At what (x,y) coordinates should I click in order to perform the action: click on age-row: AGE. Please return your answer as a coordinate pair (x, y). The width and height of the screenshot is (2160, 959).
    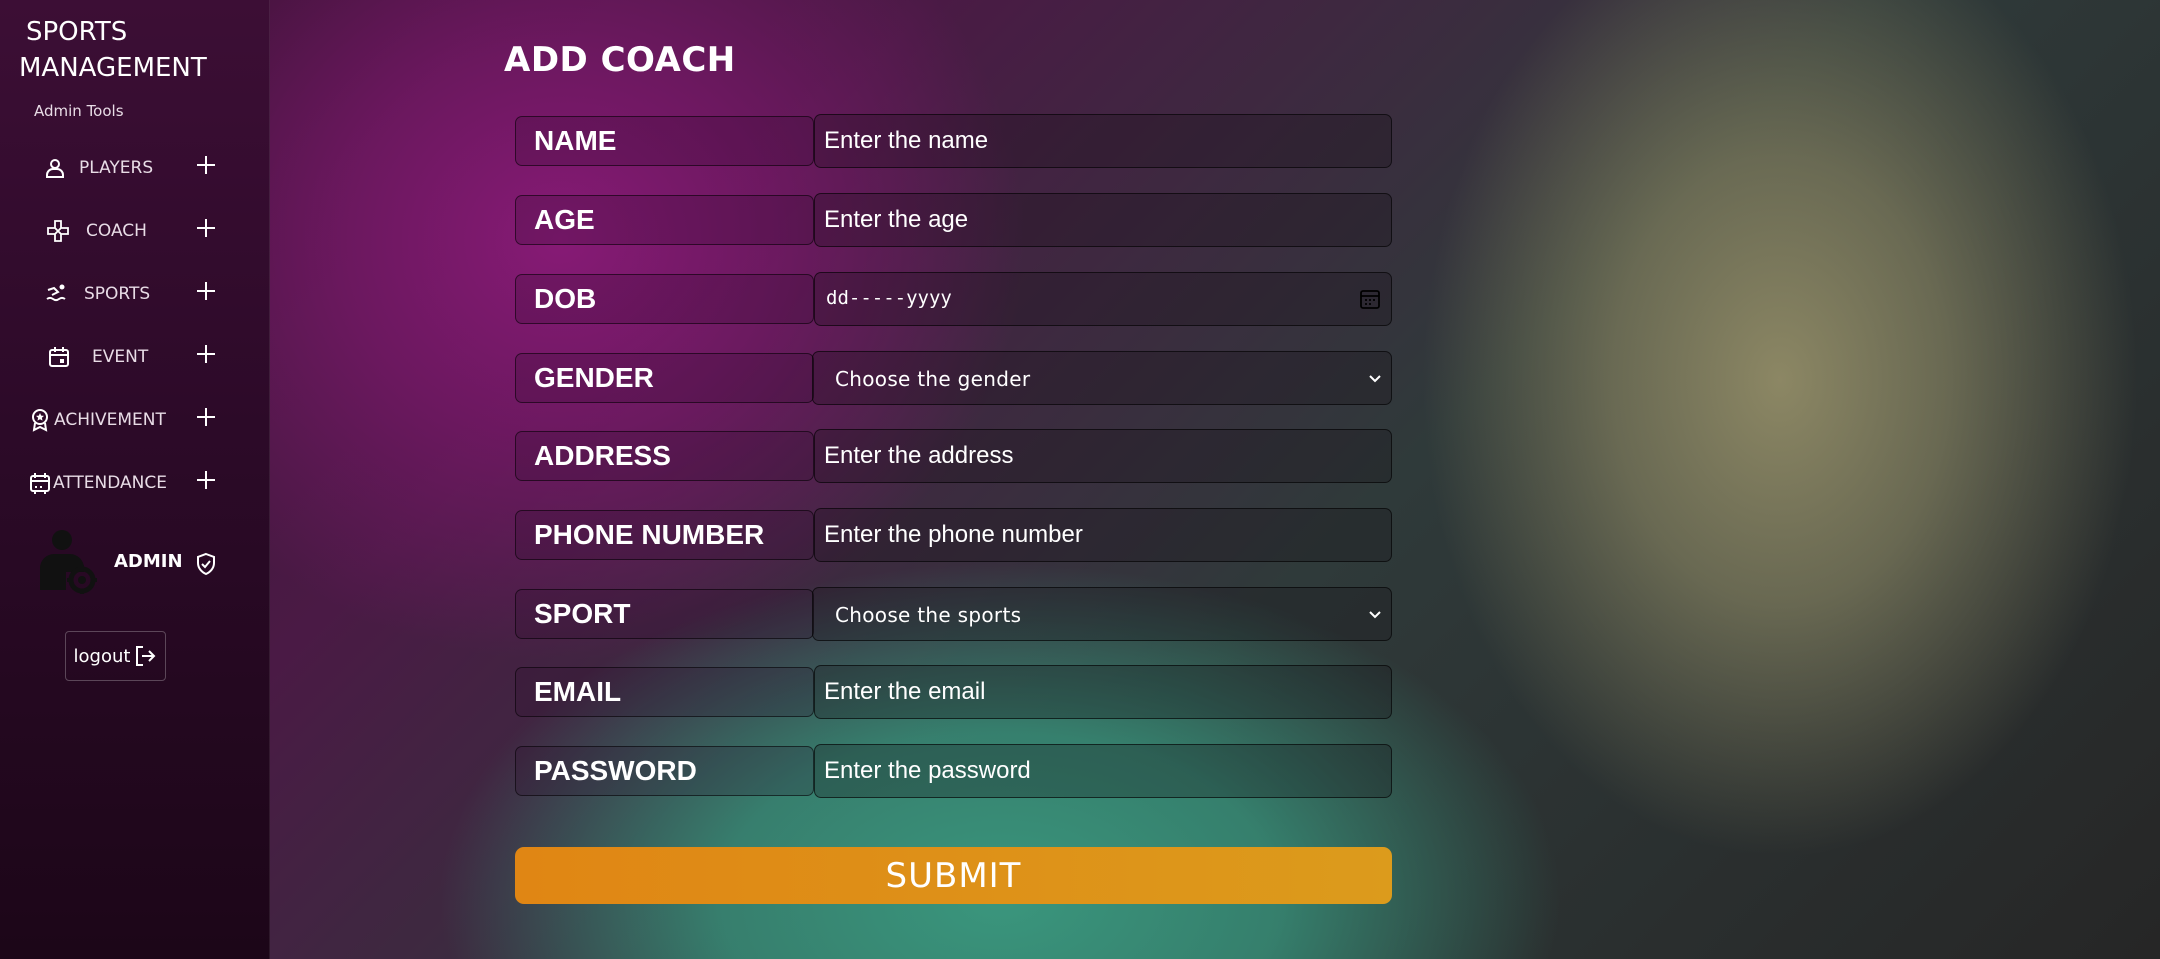
    Looking at the image, I should click on (953, 220).